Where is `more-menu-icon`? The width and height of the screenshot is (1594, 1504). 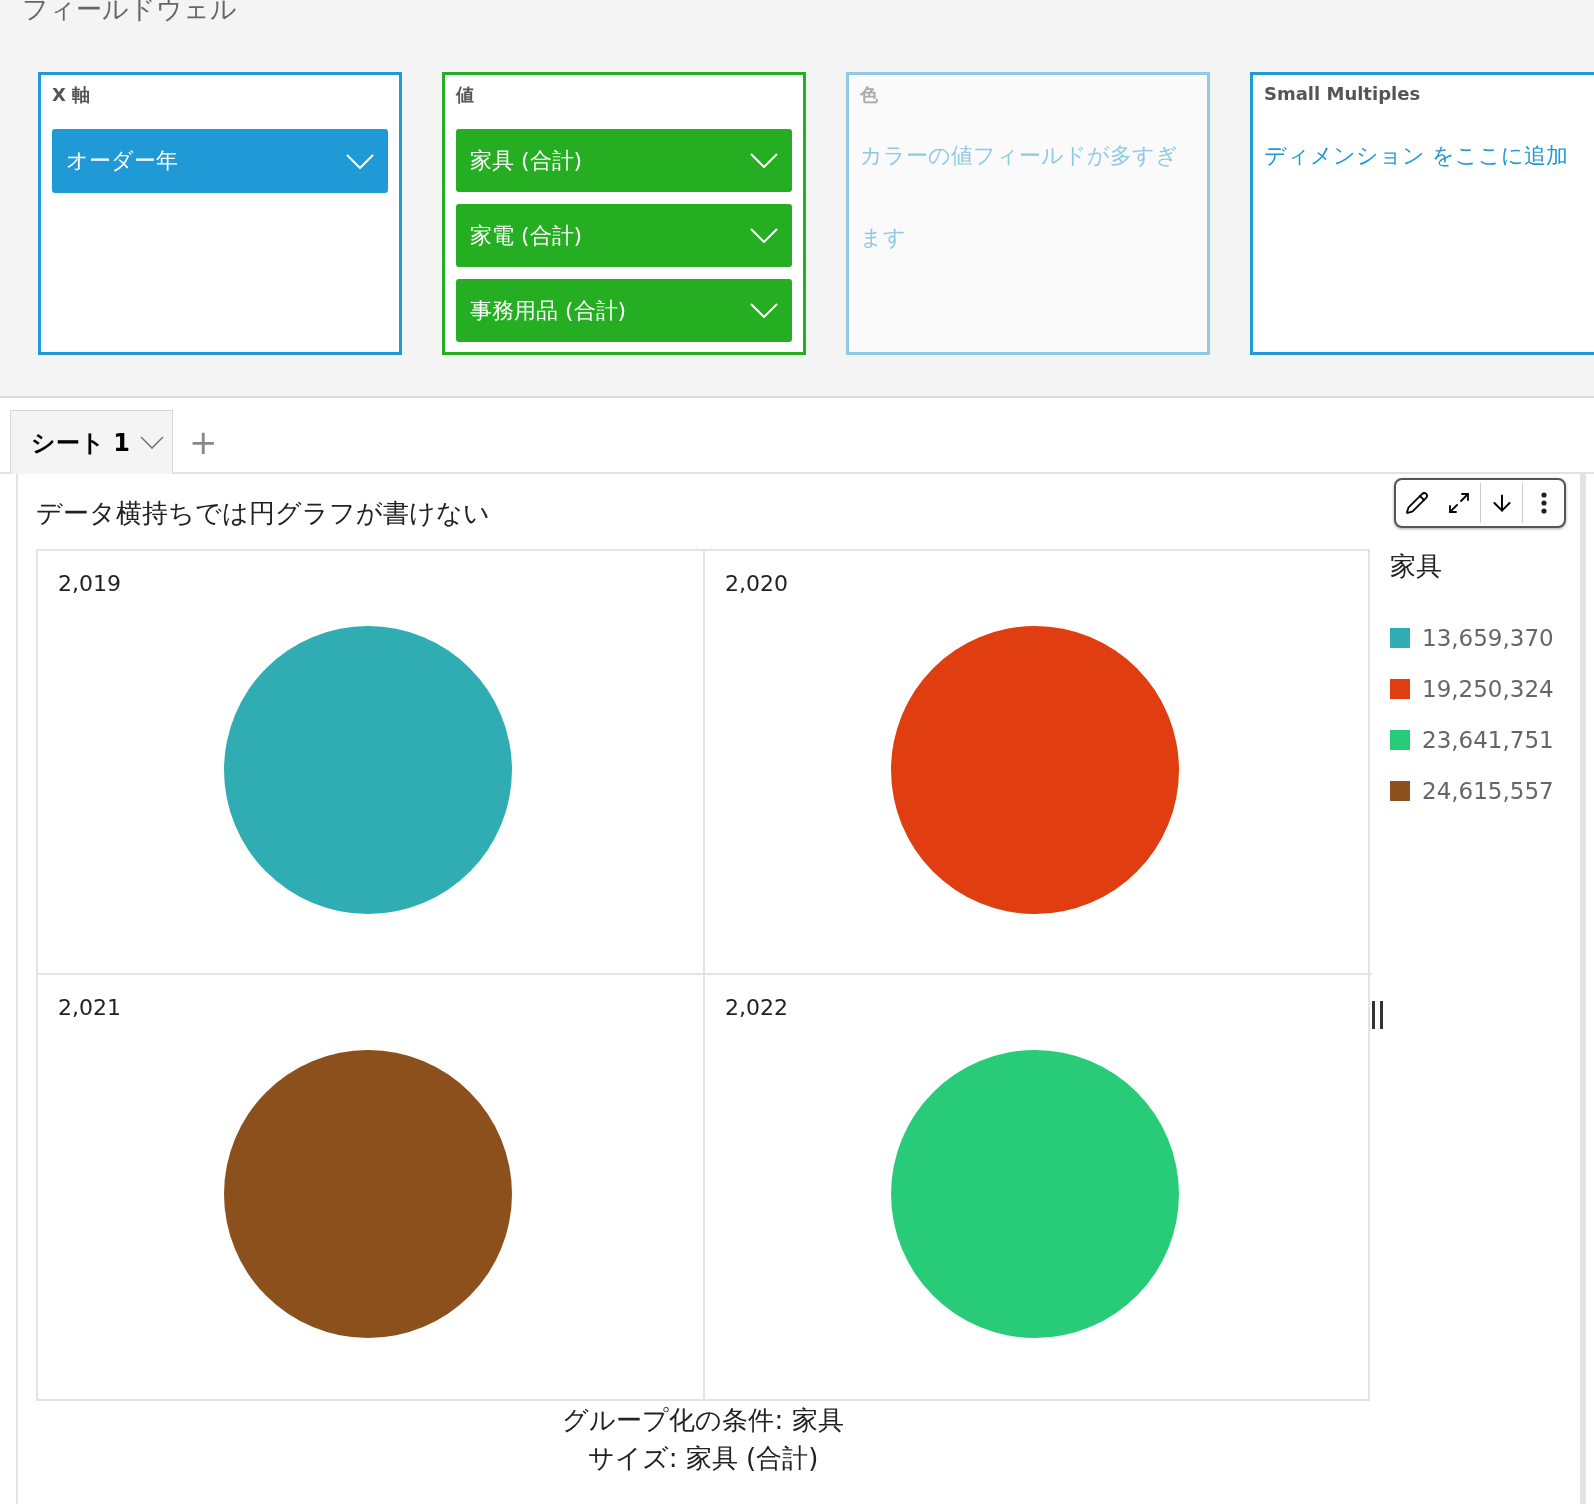
more-menu-icon is located at coordinates (1543, 503).